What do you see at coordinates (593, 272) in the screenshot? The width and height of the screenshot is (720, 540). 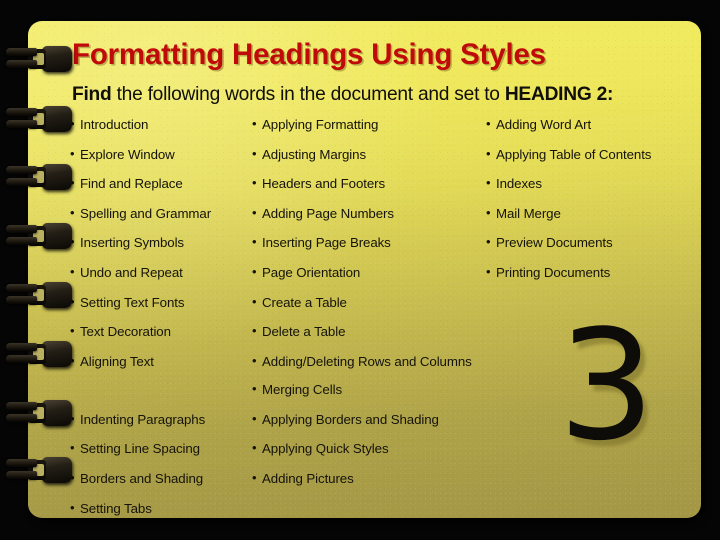 I see `list-item: Printing Documents` at bounding box center [593, 272].